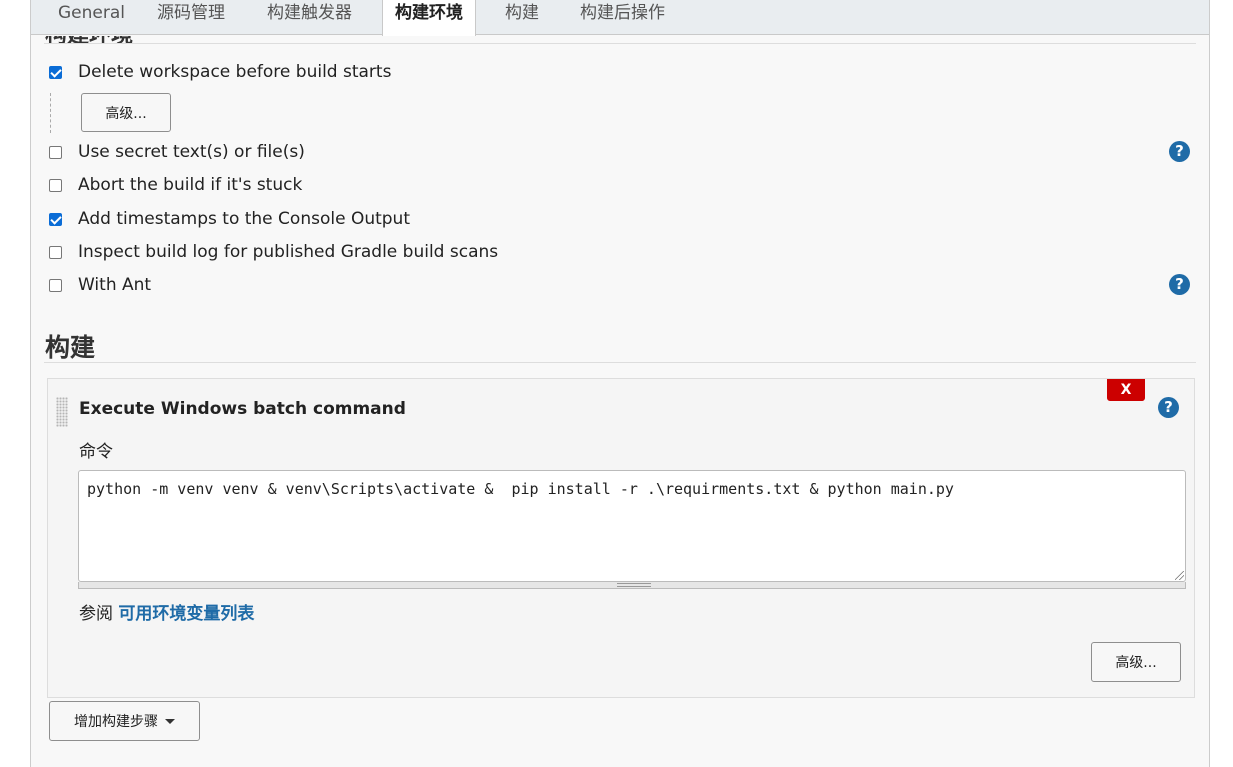 The height and width of the screenshot is (767, 1233). What do you see at coordinates (309, 17) in the screenshot?
I see `tab-build-triggers: 构建触发器` at bounding box center [309, 17].